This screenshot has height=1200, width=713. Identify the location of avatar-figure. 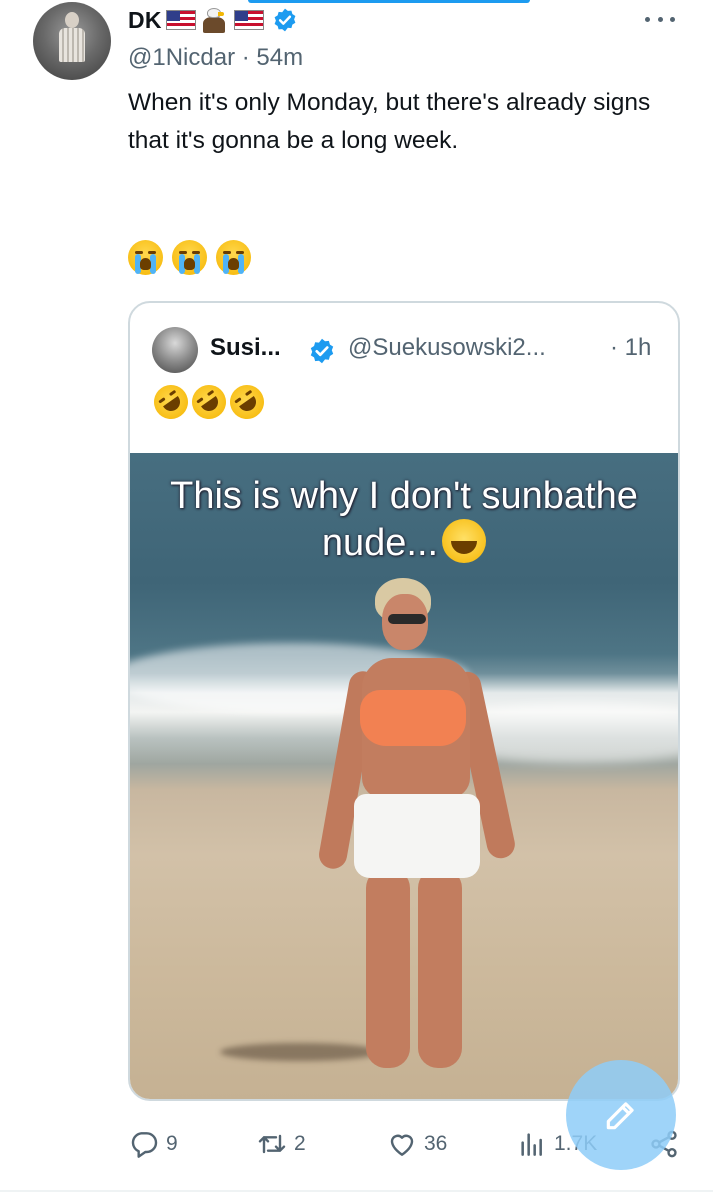
(72, 42).